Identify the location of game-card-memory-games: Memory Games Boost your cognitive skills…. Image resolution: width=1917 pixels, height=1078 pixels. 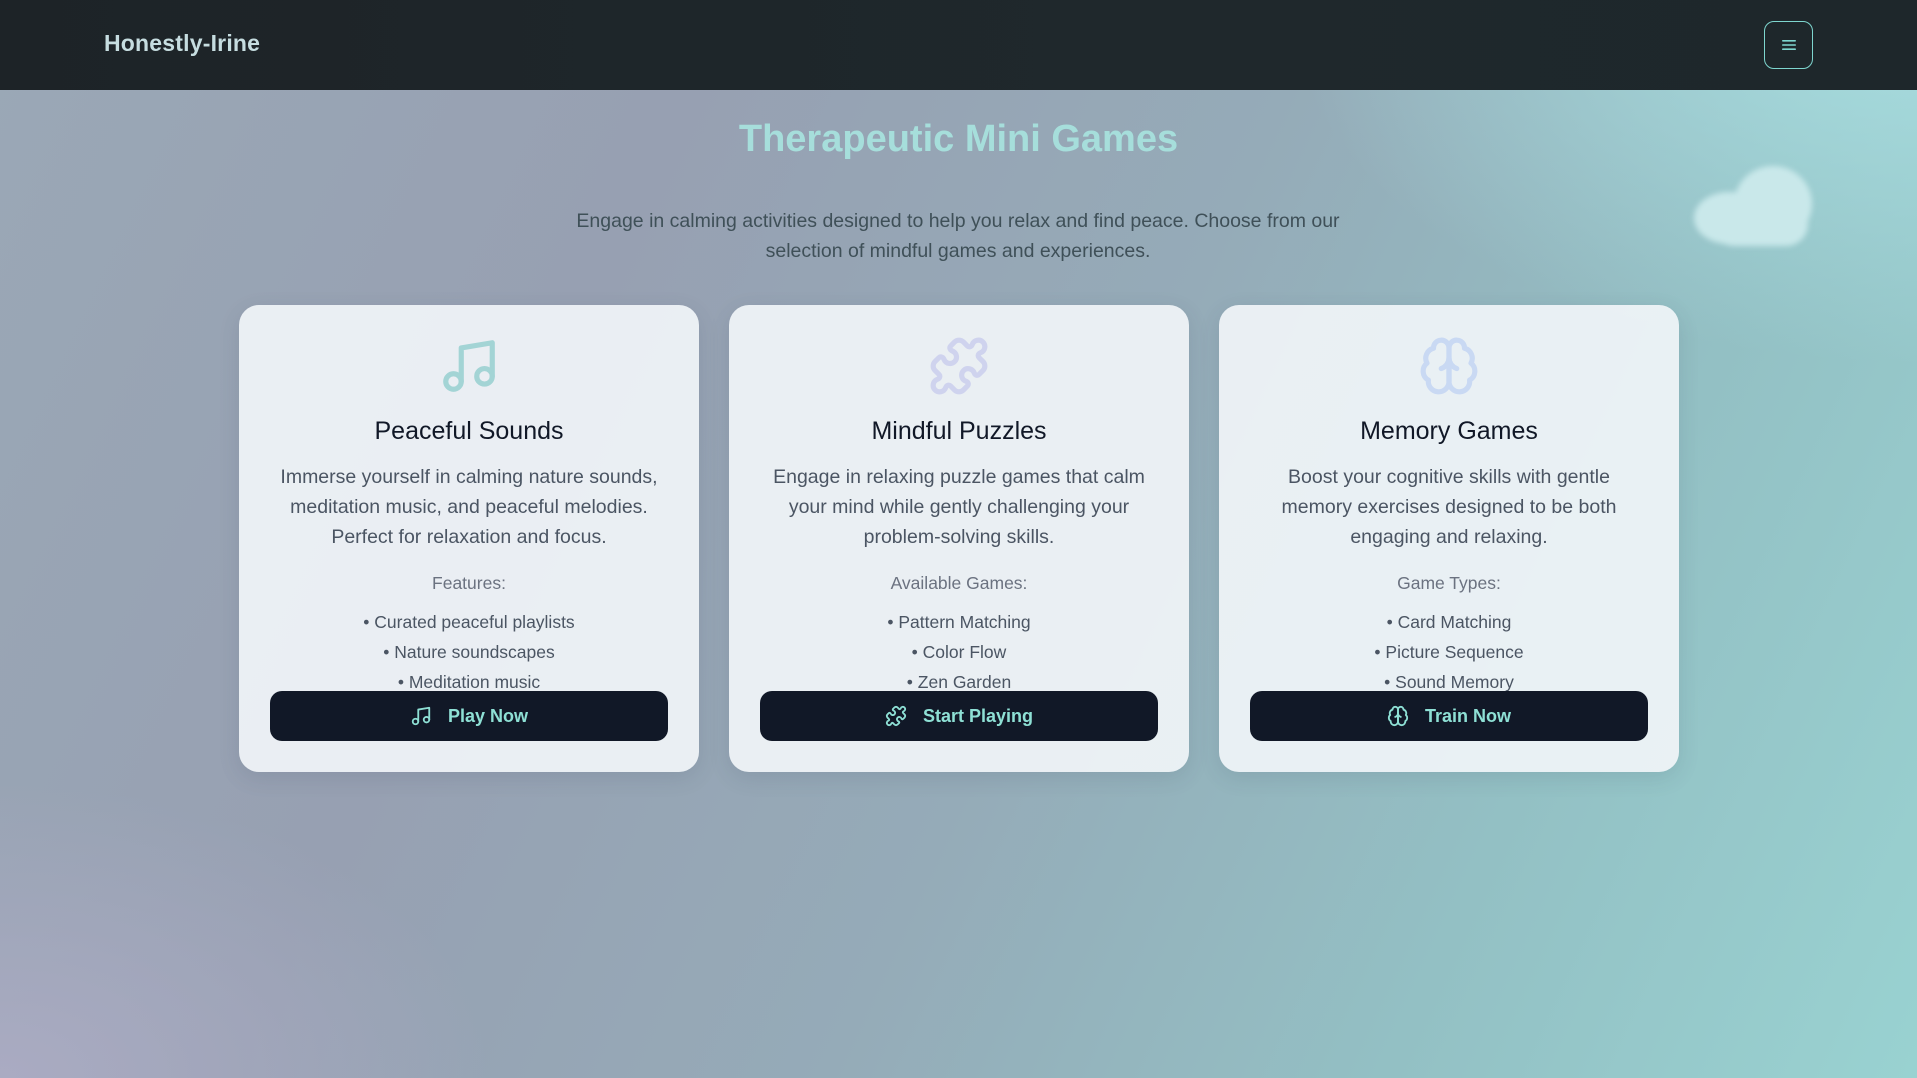
(1449, 538).